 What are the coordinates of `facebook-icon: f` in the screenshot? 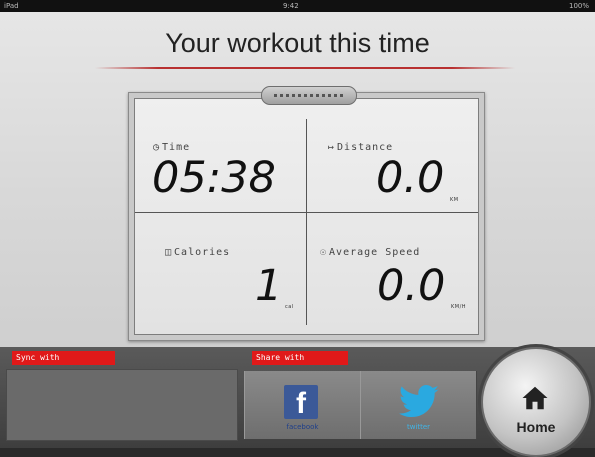 It's located at (301, 402).